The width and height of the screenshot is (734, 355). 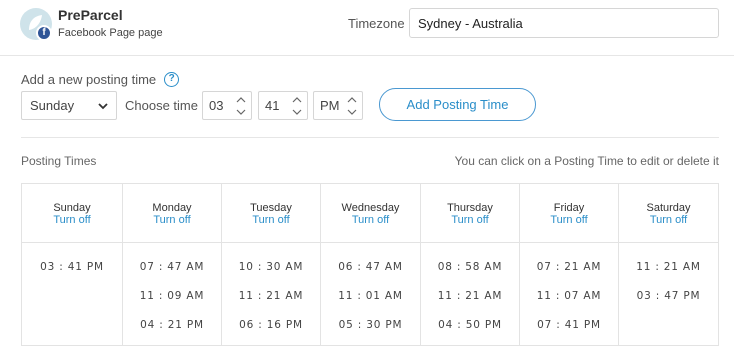 I want to click on posting-time-item: 03 : 47 PM, so click(x=668, y=304).